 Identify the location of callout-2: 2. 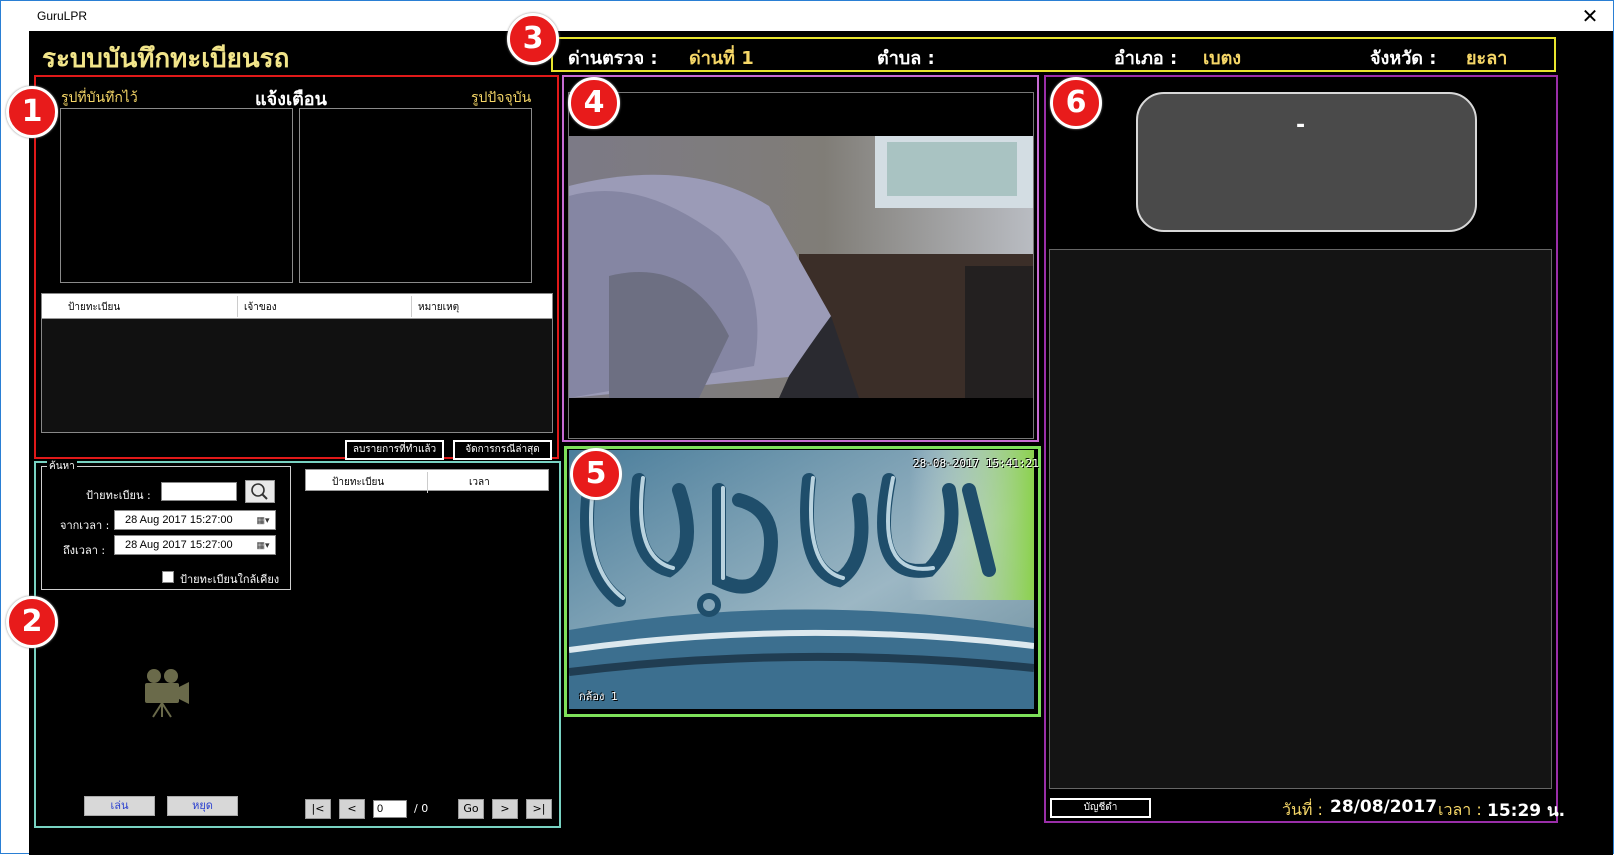
(32, 622).